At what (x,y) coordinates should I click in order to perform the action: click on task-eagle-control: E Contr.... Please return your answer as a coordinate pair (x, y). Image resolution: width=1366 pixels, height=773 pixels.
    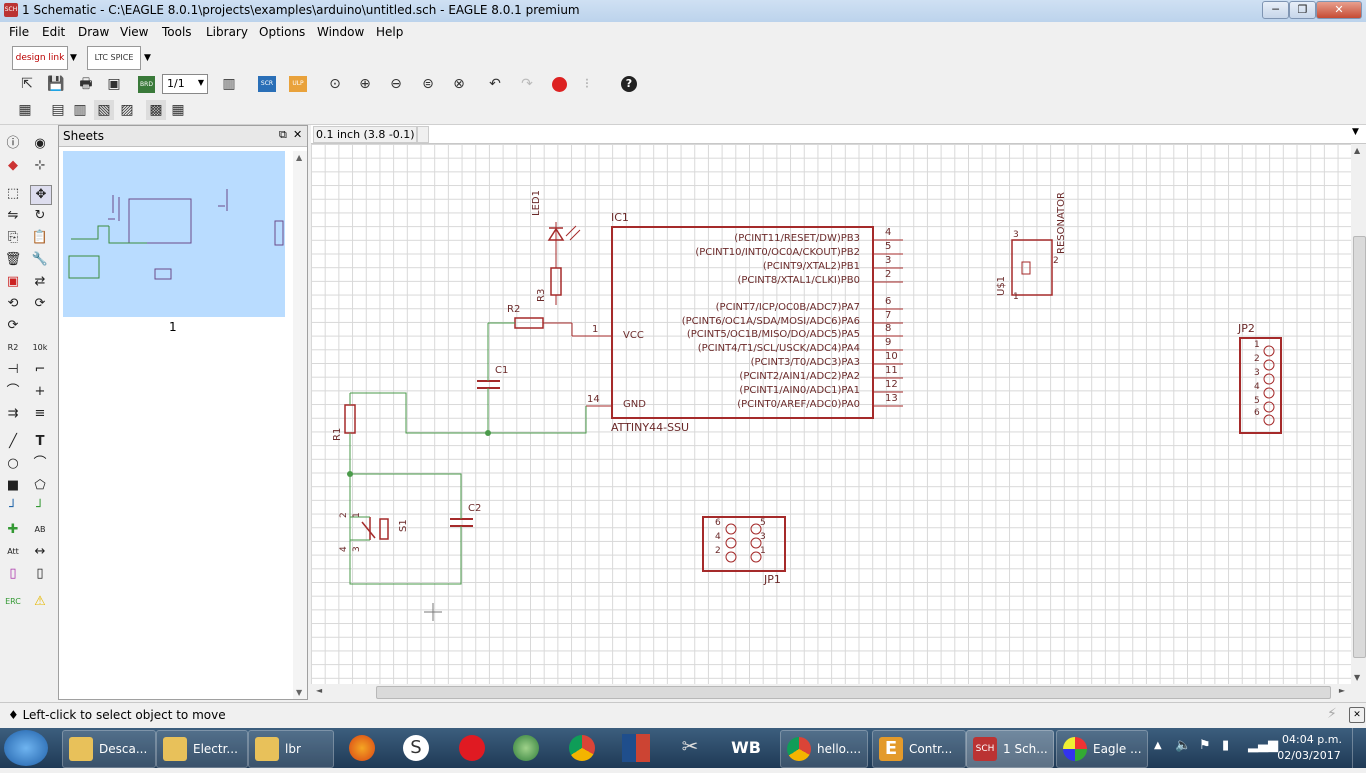
    Looking at the image, I should click on (919, 749).